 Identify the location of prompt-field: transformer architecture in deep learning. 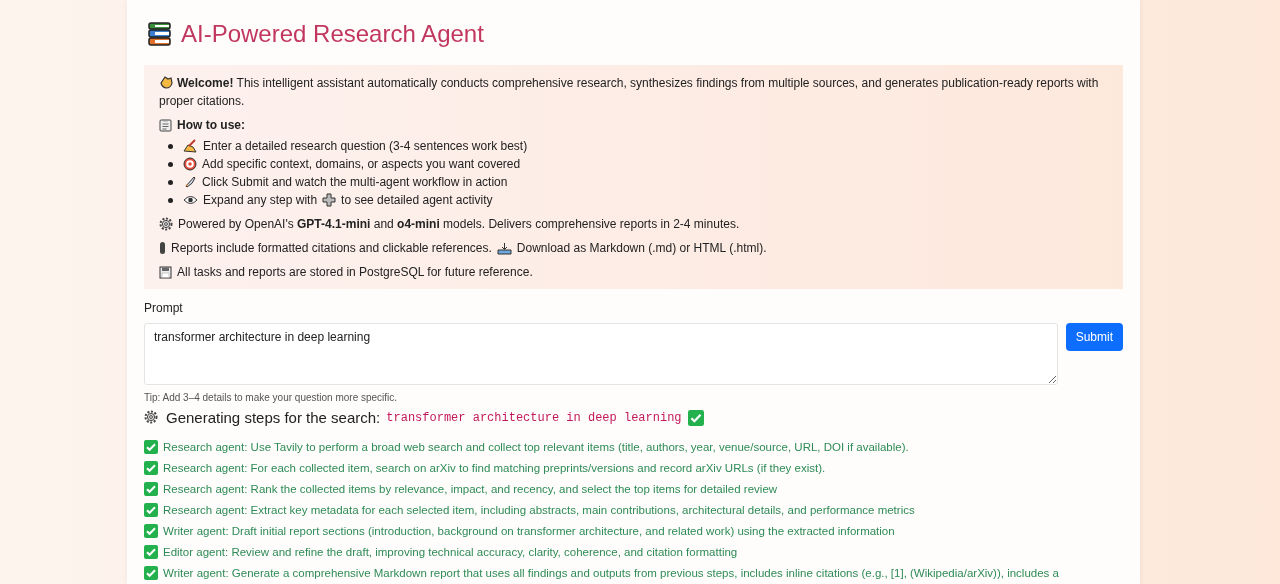
(601, 354).